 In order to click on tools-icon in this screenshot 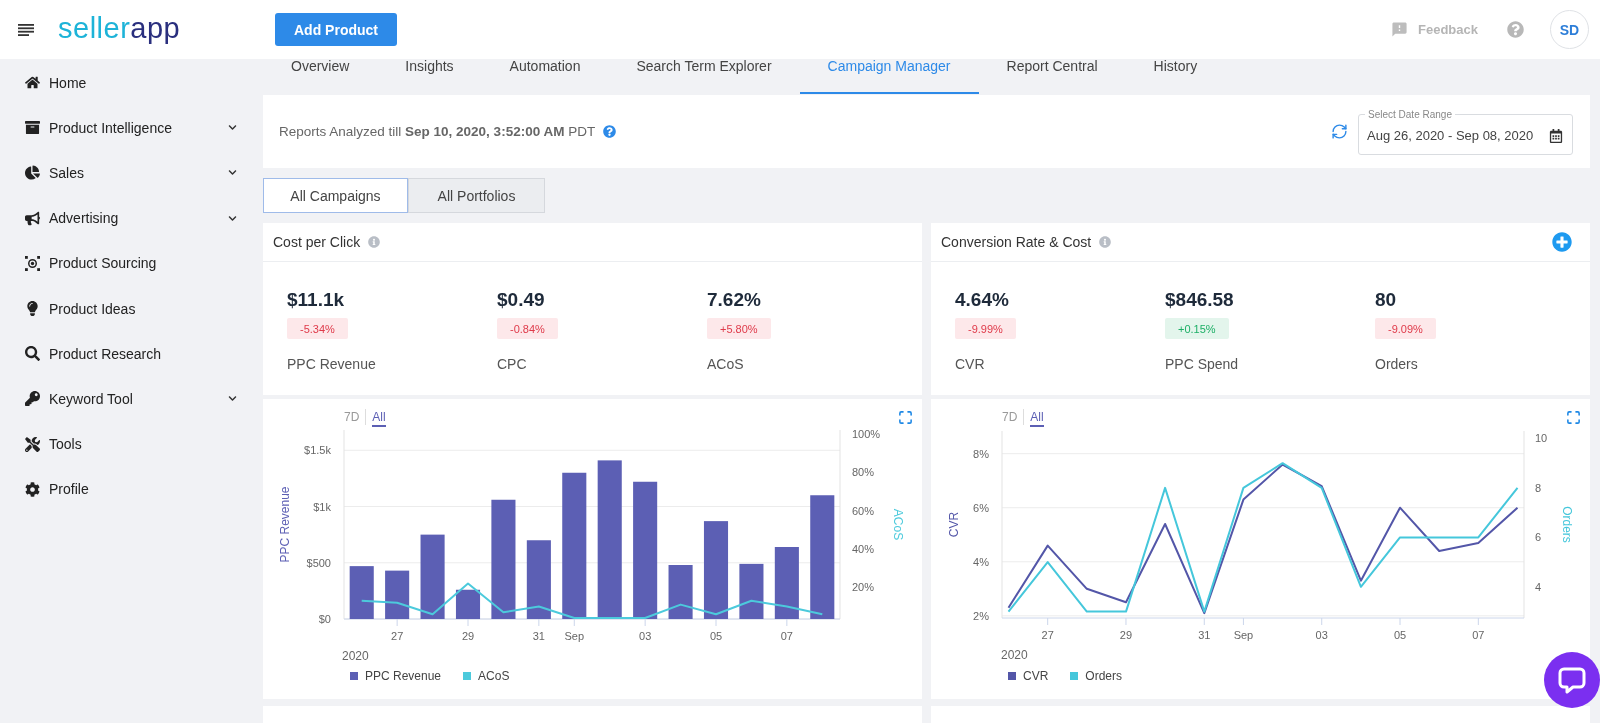, I will do `click(32, 444)`.